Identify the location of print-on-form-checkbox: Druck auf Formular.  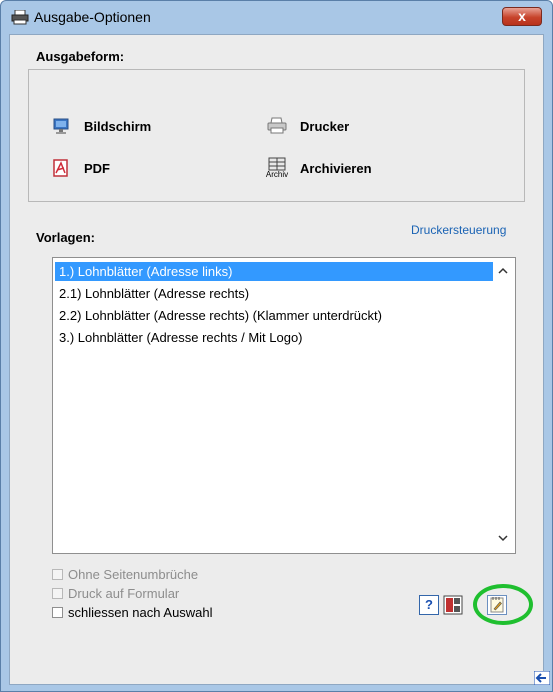
(115, 593).